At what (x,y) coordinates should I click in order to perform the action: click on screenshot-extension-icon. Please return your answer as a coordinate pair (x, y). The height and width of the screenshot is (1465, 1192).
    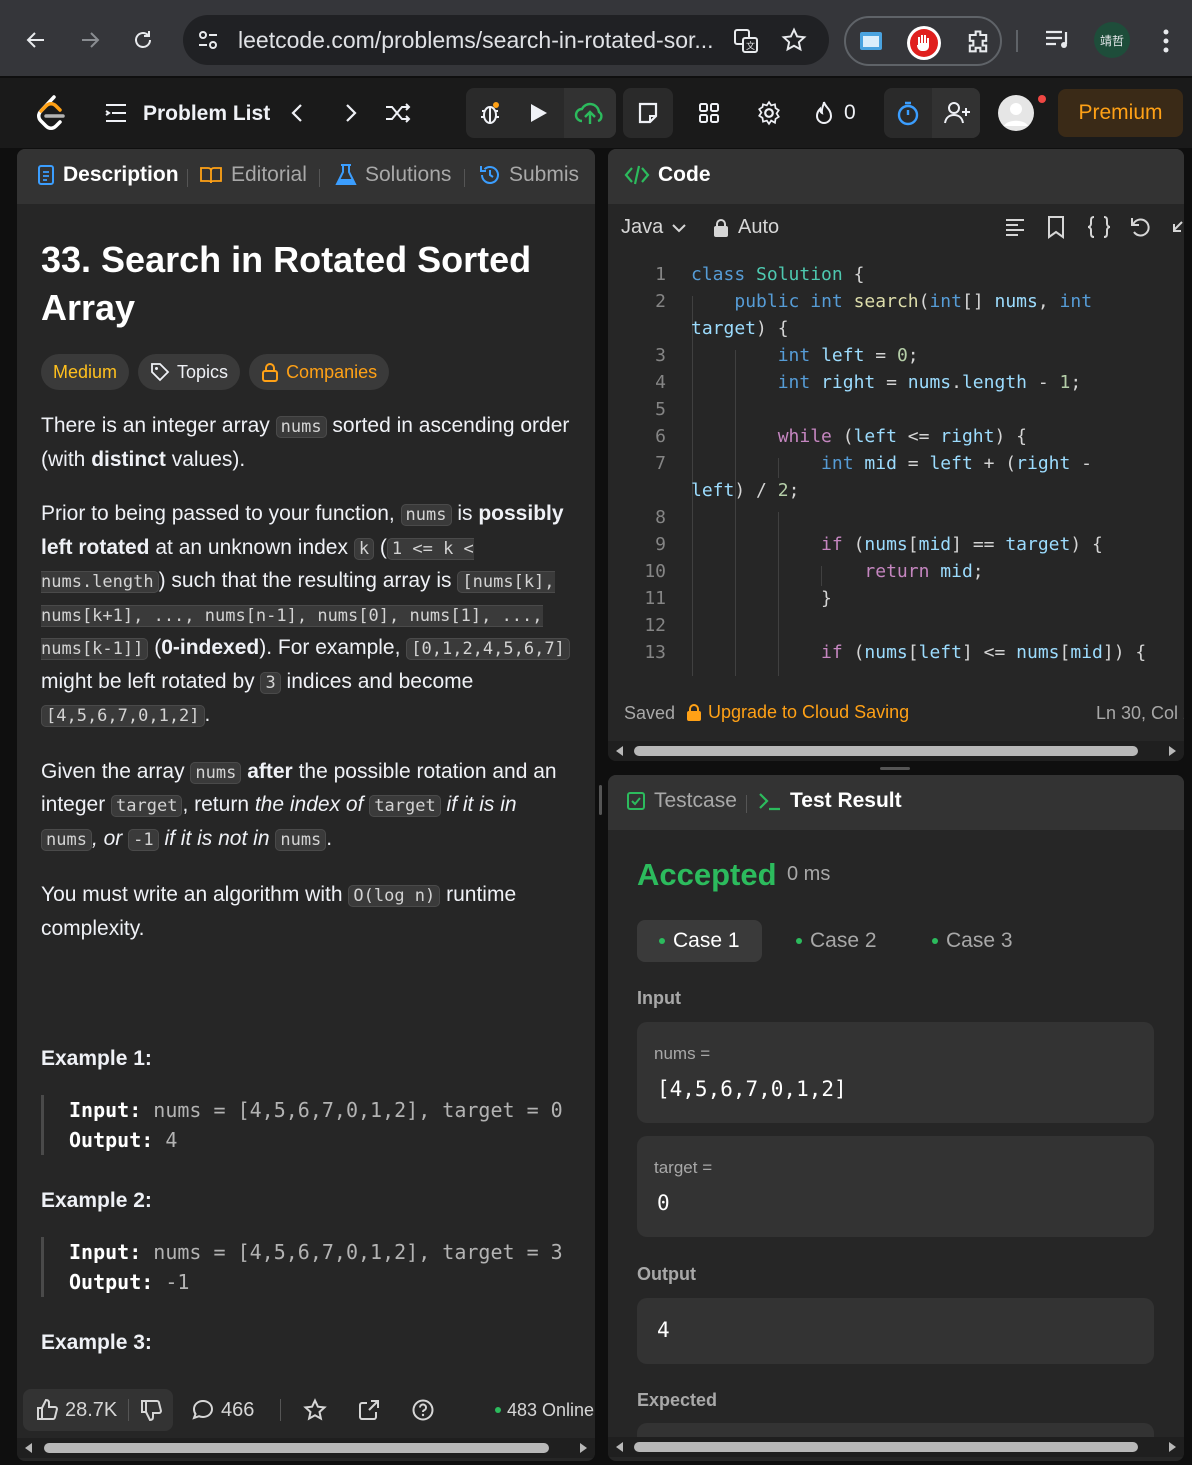
    Looking at the image, I should click on (871, 41).